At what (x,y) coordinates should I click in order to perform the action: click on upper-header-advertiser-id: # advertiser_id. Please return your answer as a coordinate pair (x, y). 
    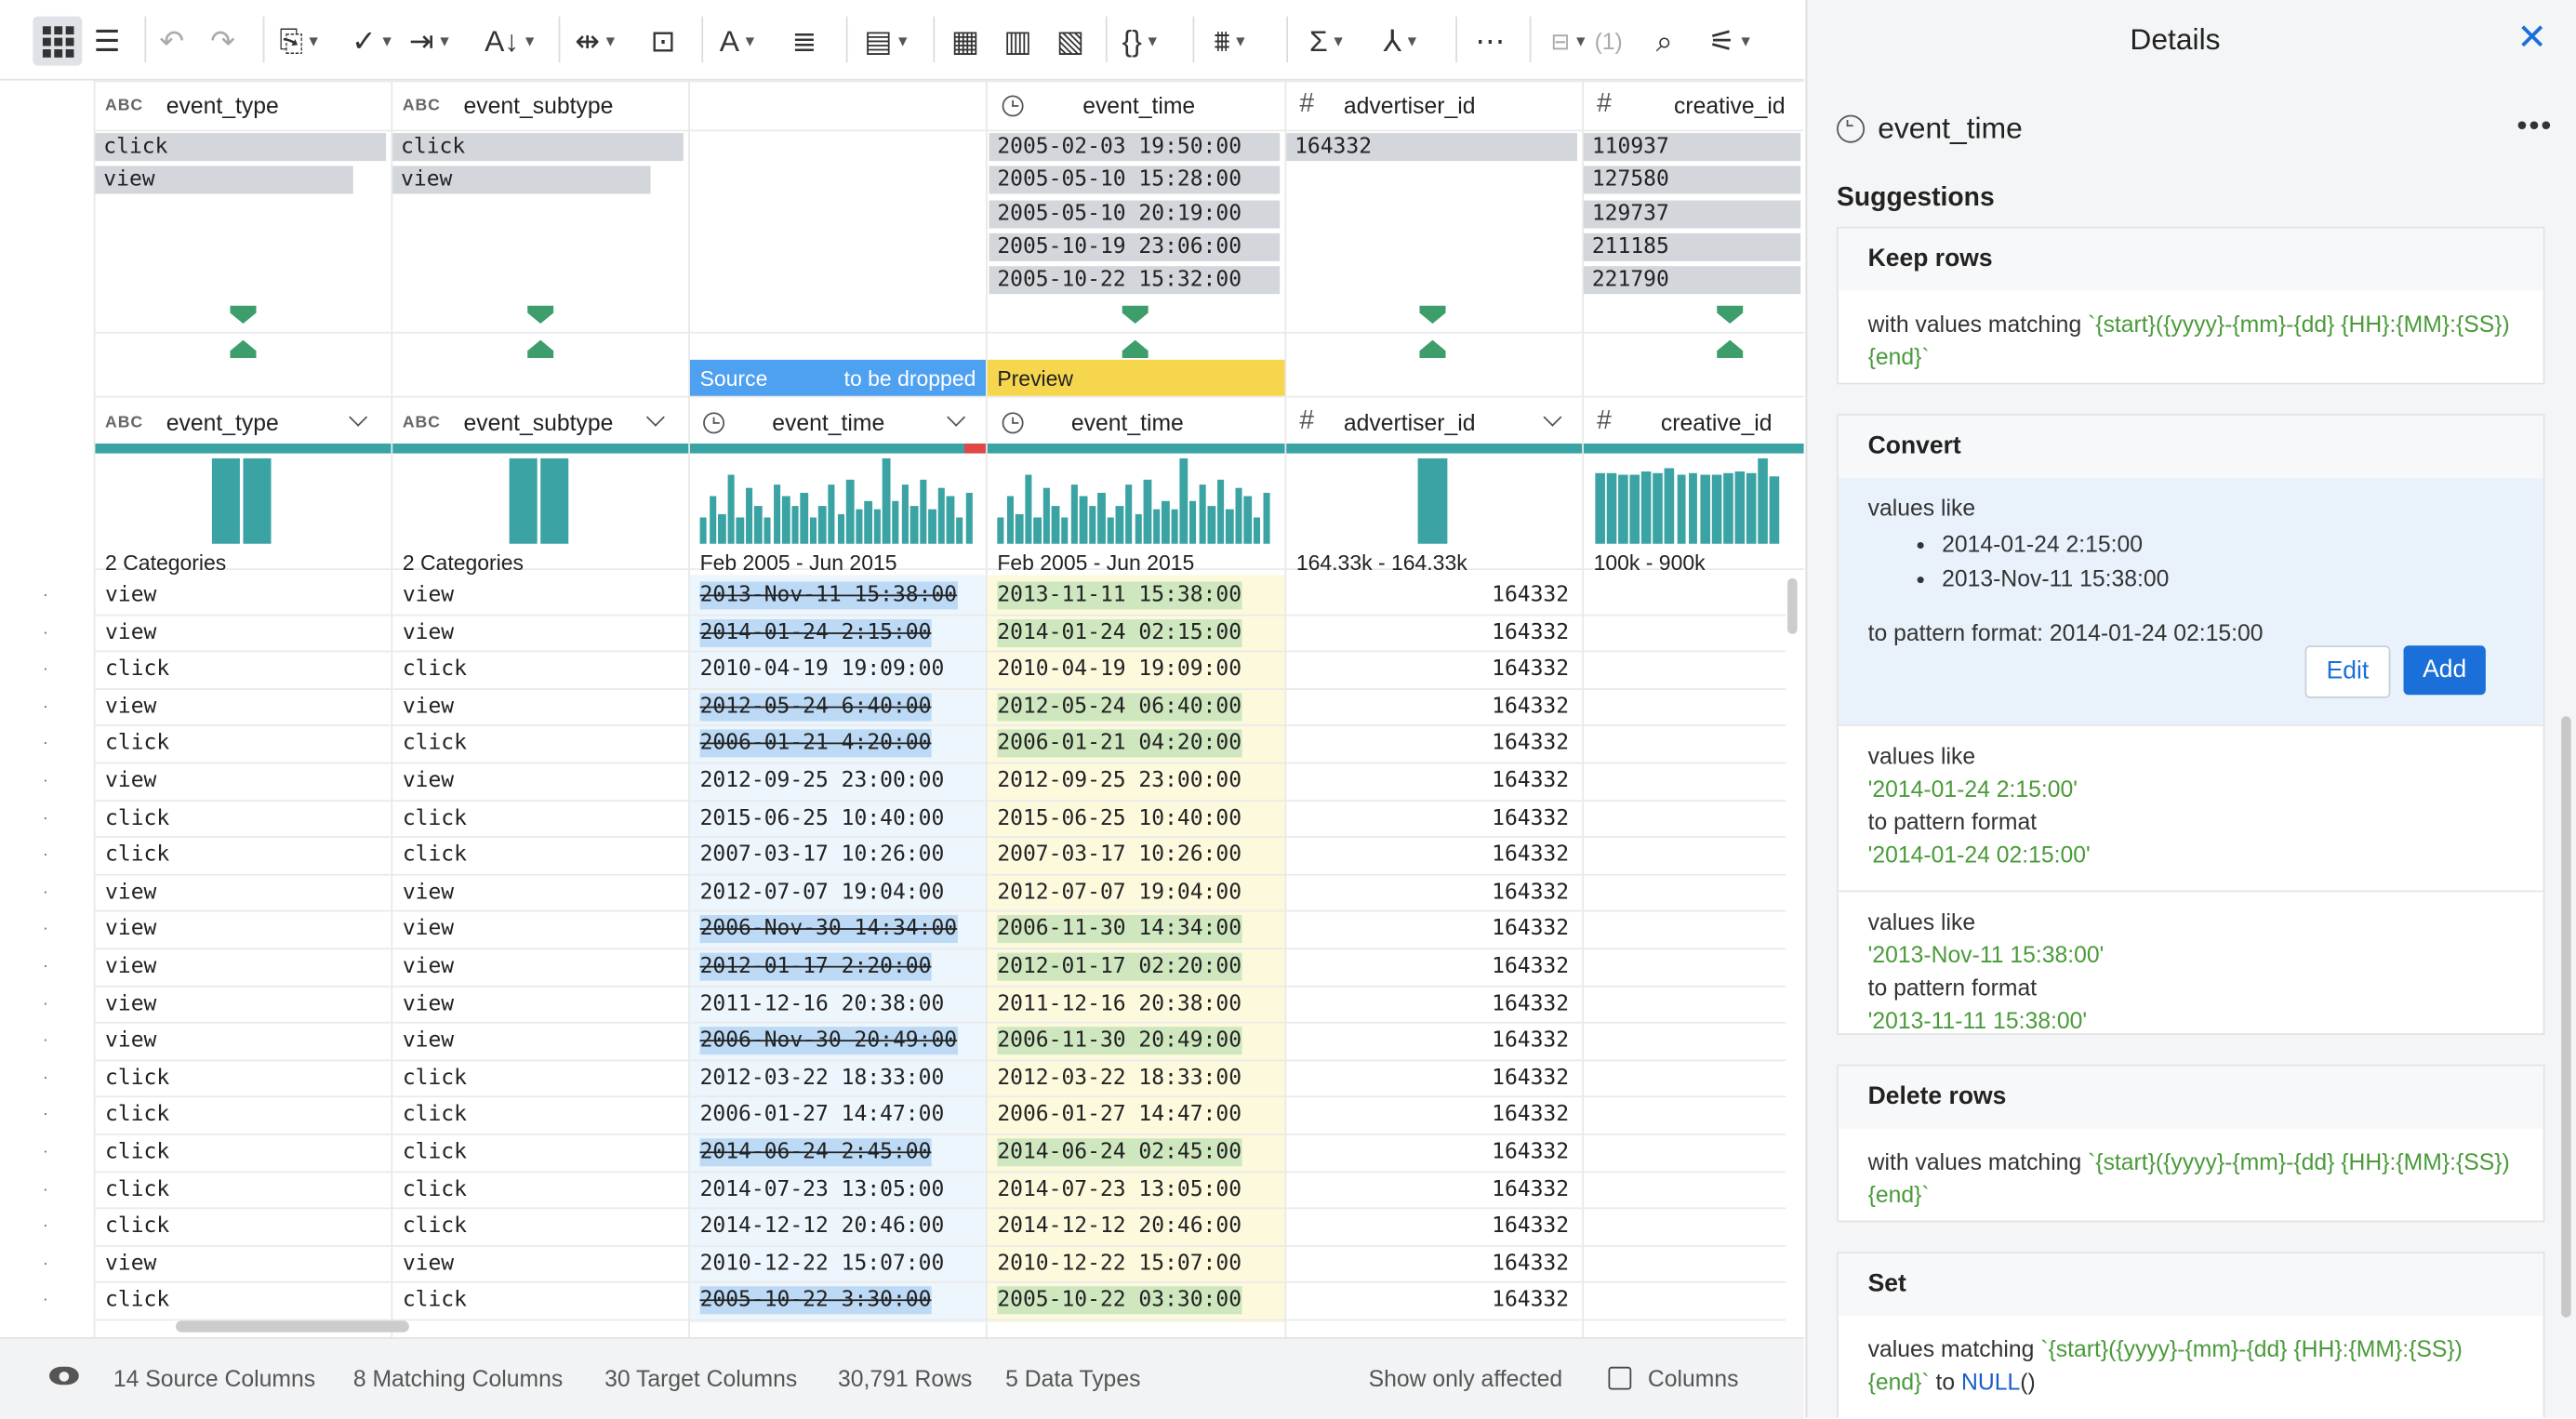
    Looking at the image, I should click on (1387, 105).